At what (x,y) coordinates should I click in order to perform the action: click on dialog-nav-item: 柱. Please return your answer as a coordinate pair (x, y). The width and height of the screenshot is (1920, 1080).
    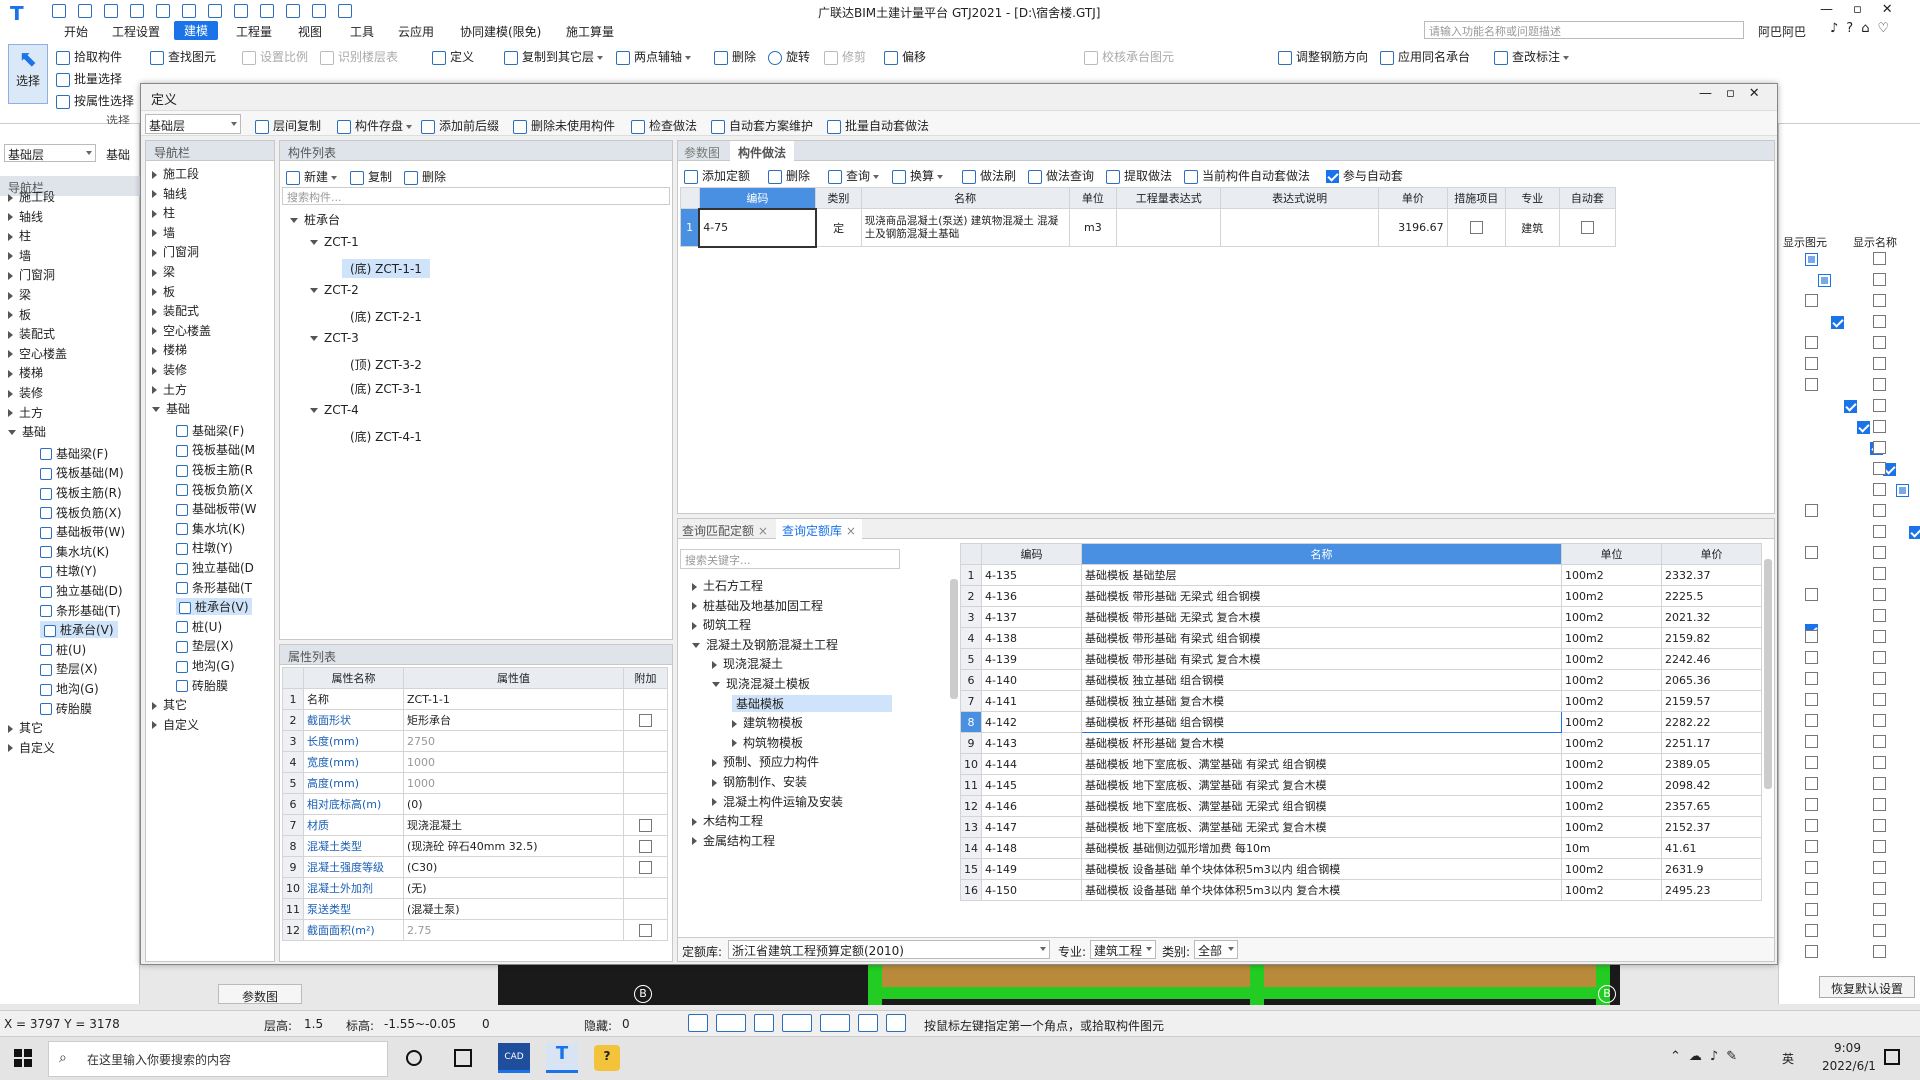
    Looking at the image, I should click on (163, 212).